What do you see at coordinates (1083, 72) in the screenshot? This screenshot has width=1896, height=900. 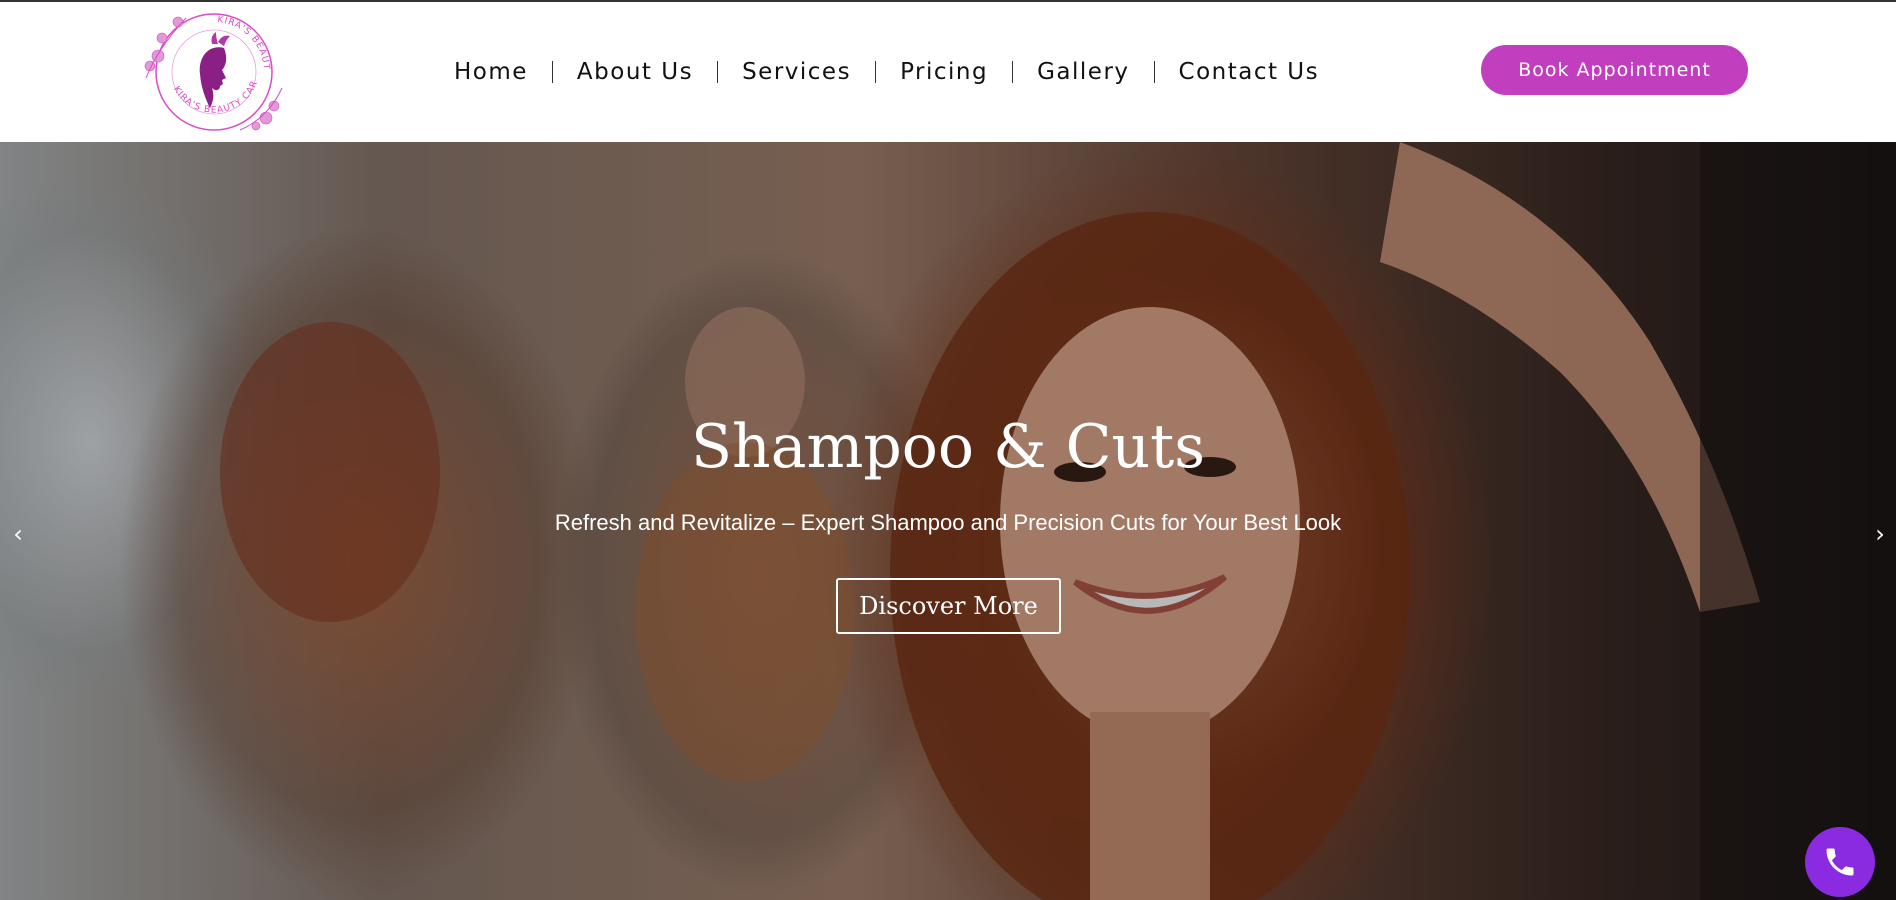 I see `nav-gallery: Gallery` at bounding box center [1083, 72].